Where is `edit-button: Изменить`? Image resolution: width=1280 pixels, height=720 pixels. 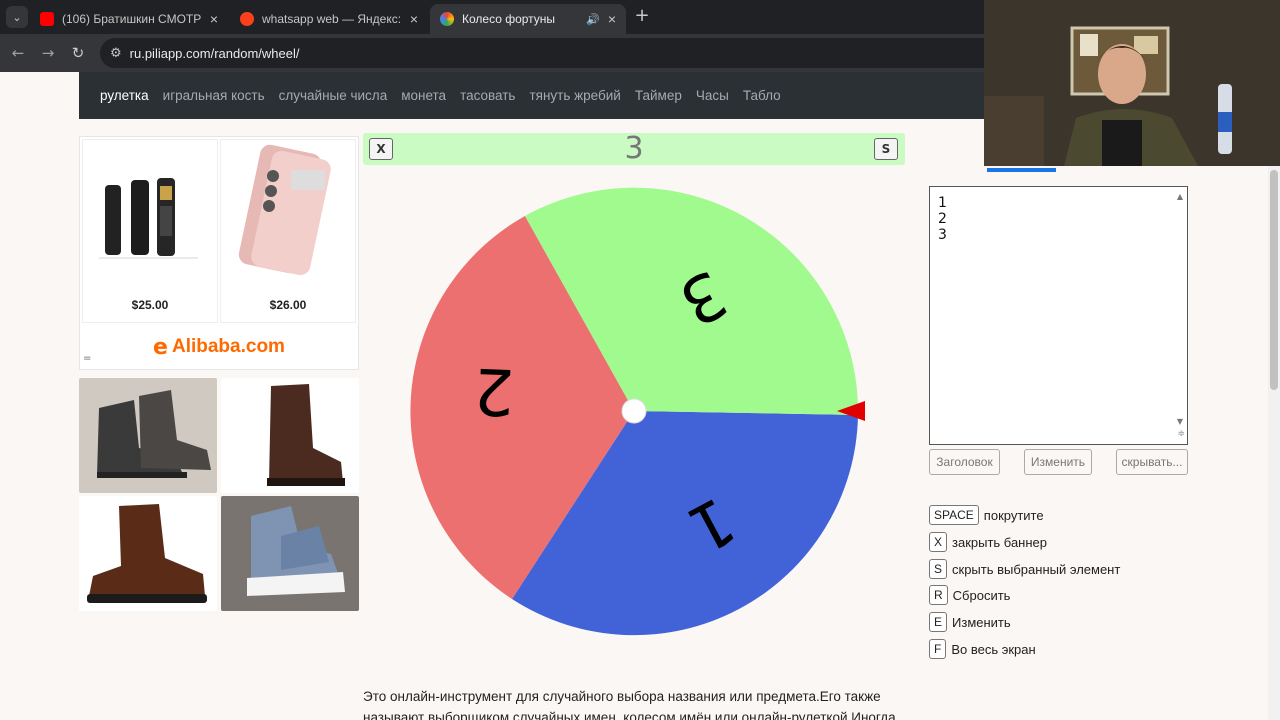
edit-button: Изменить is located at coordinates (1058, 462).